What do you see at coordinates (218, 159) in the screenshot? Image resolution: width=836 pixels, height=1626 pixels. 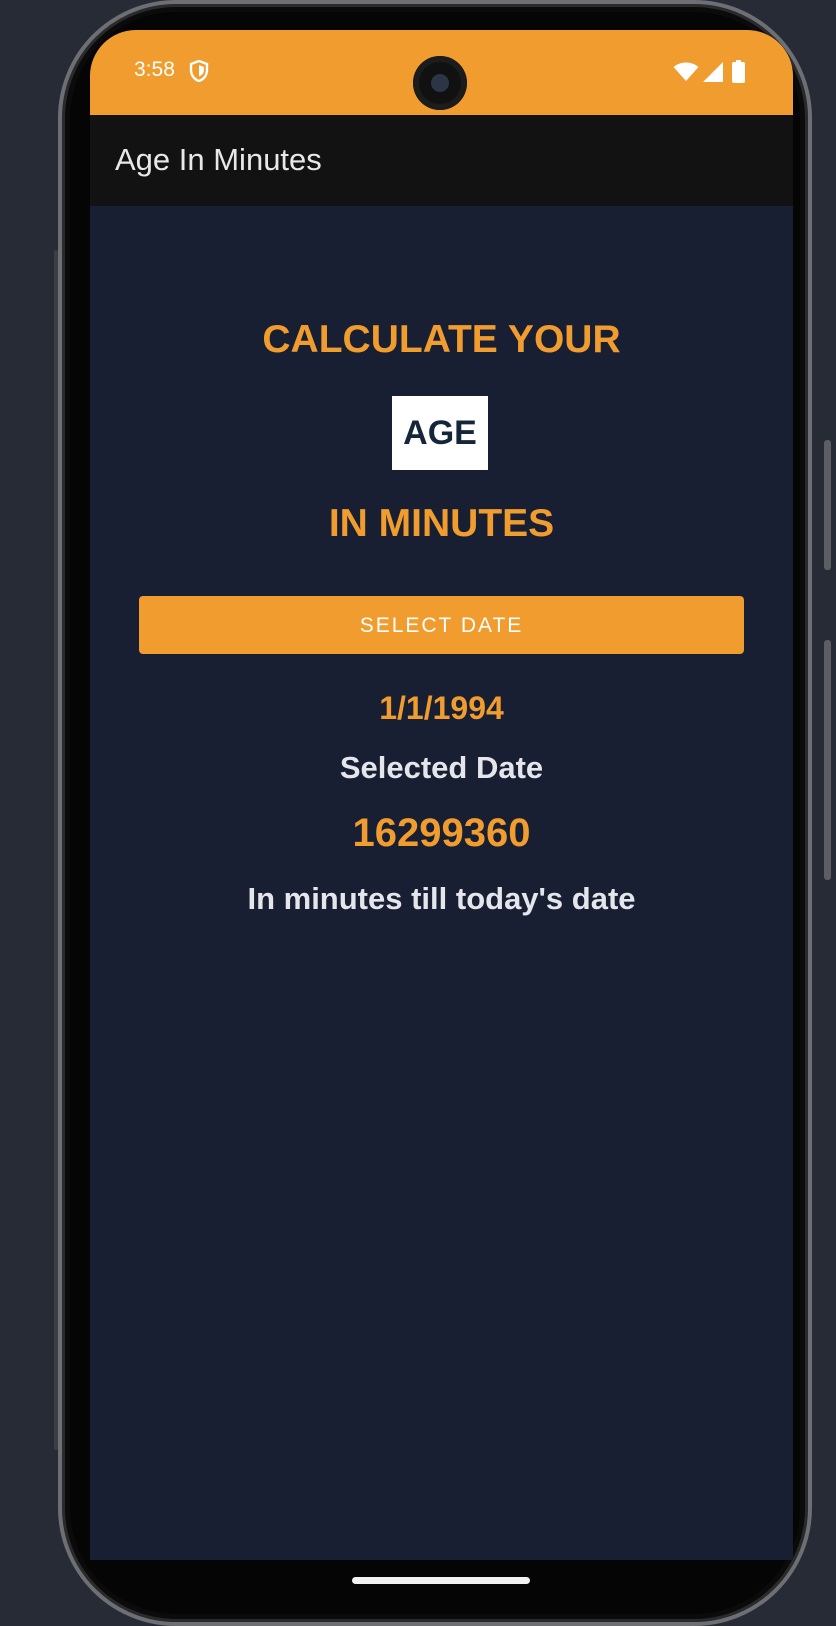 I see `app-title: Age In Minutes` at bounding box center [218, 159].